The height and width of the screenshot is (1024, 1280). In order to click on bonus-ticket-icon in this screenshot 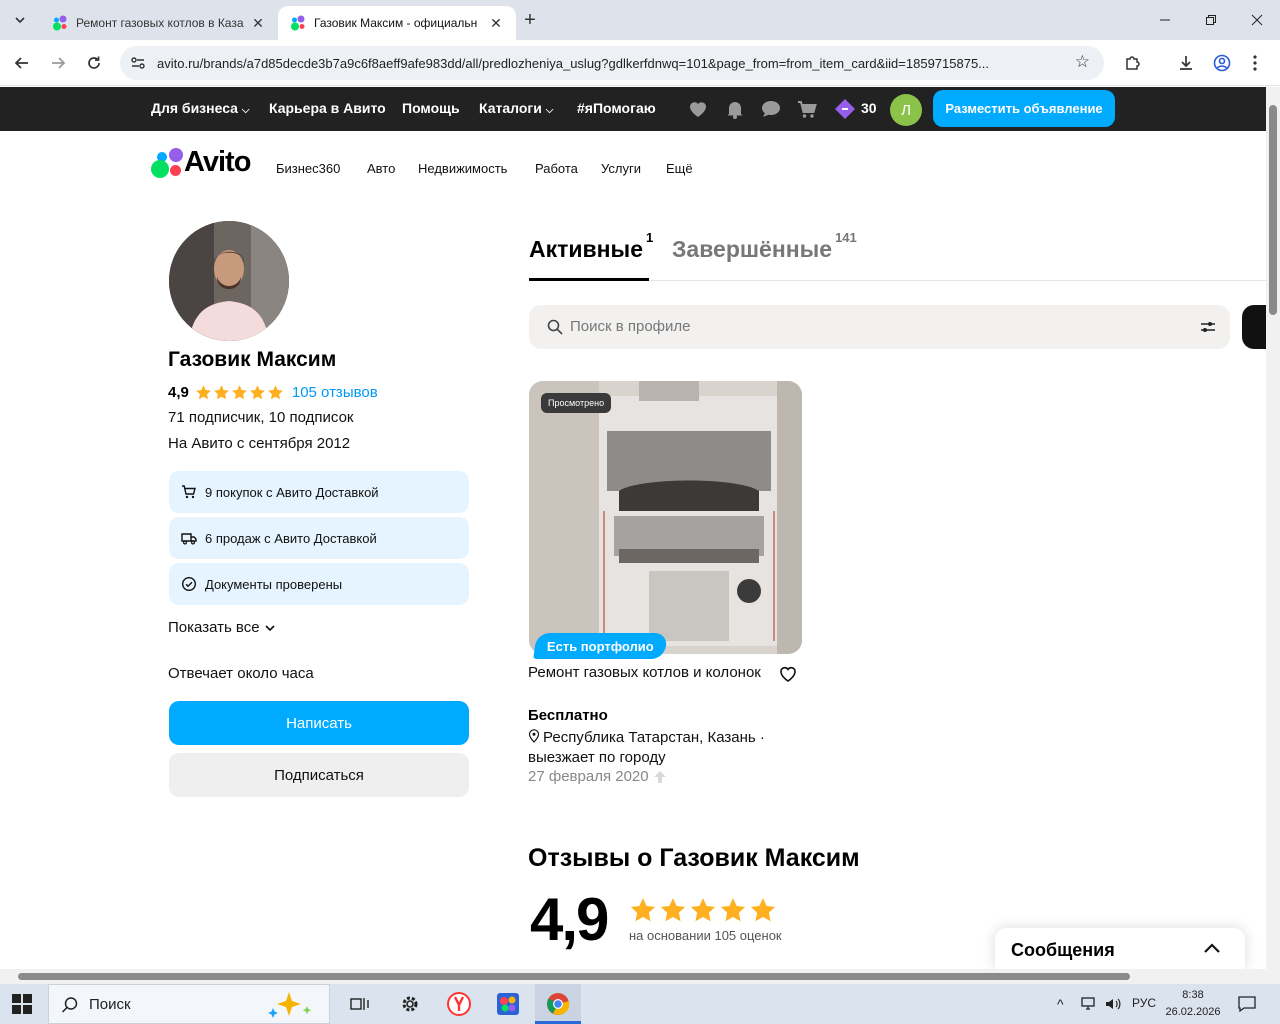, I will do `click(845, 109)`.